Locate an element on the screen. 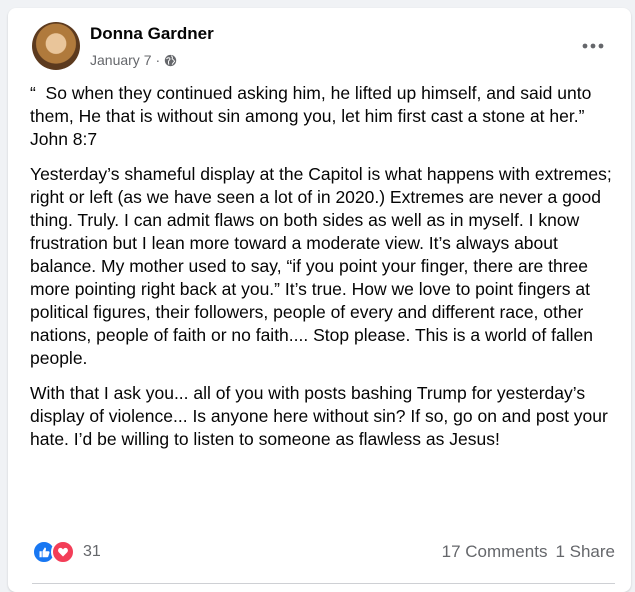 Image resolution: width=635 pixels, height=592 pixels. shares-count-link: 1 Share is located at coordinates (585, 552).